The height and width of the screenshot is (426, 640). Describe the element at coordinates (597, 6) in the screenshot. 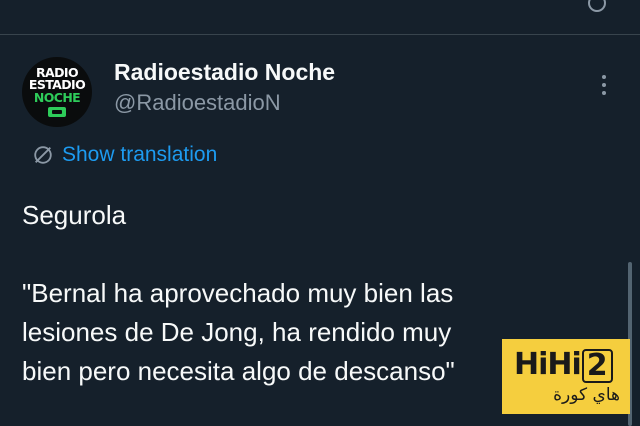

I see `settings-icon` at that location.